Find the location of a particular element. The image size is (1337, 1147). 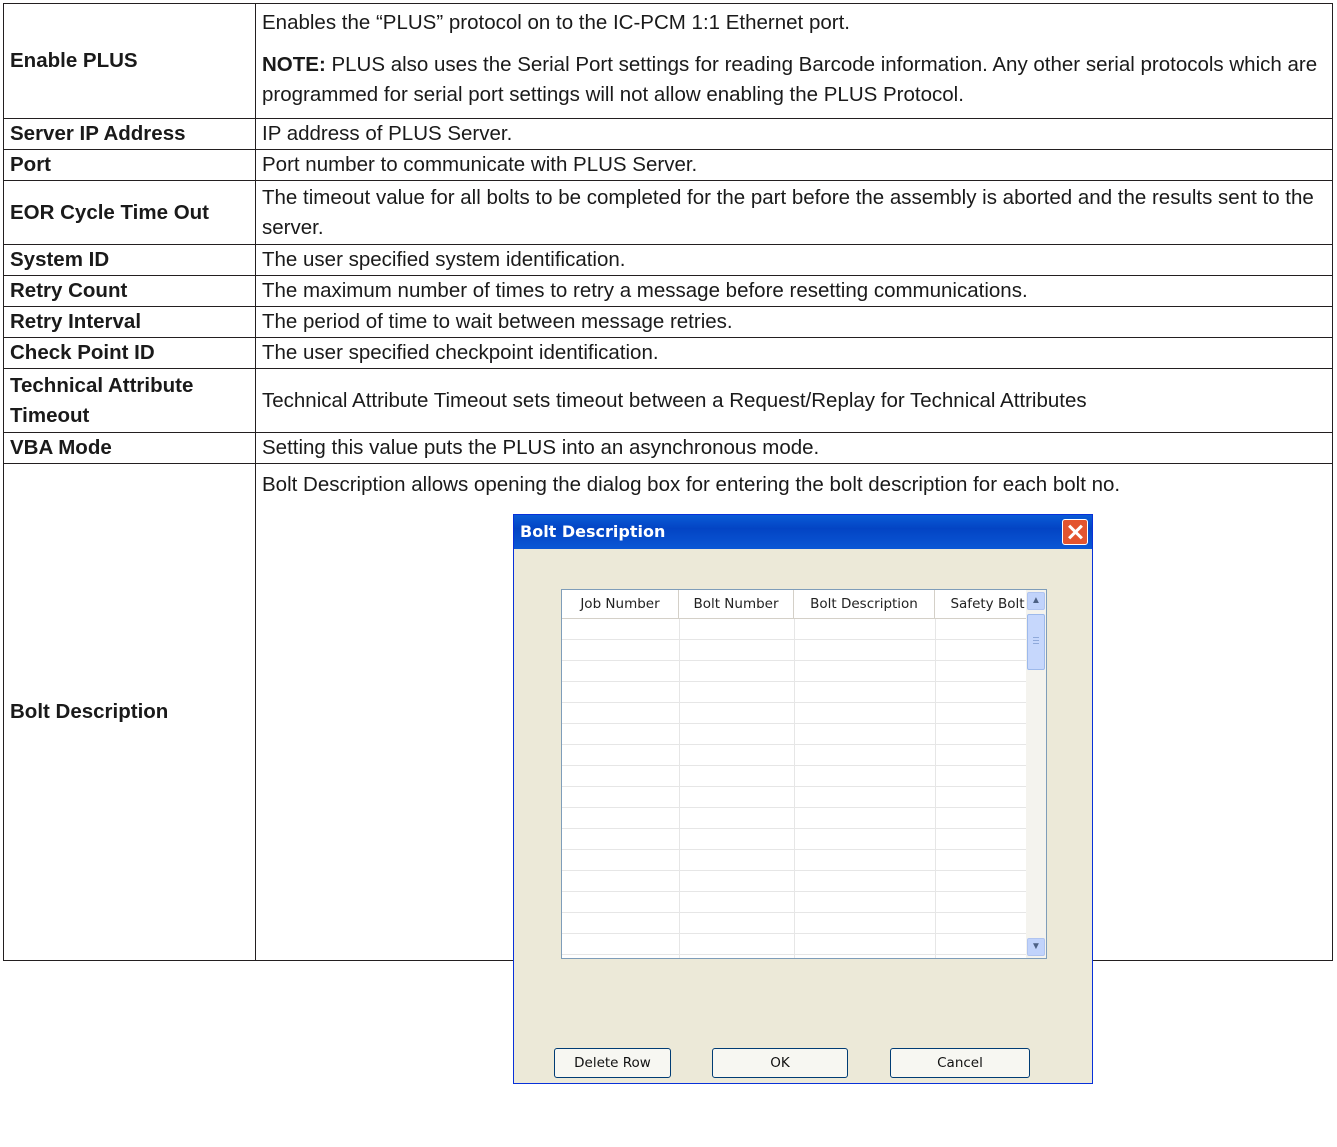

column-header-safety-bolt: Safety Bolt is located at coordinates (987, 604).